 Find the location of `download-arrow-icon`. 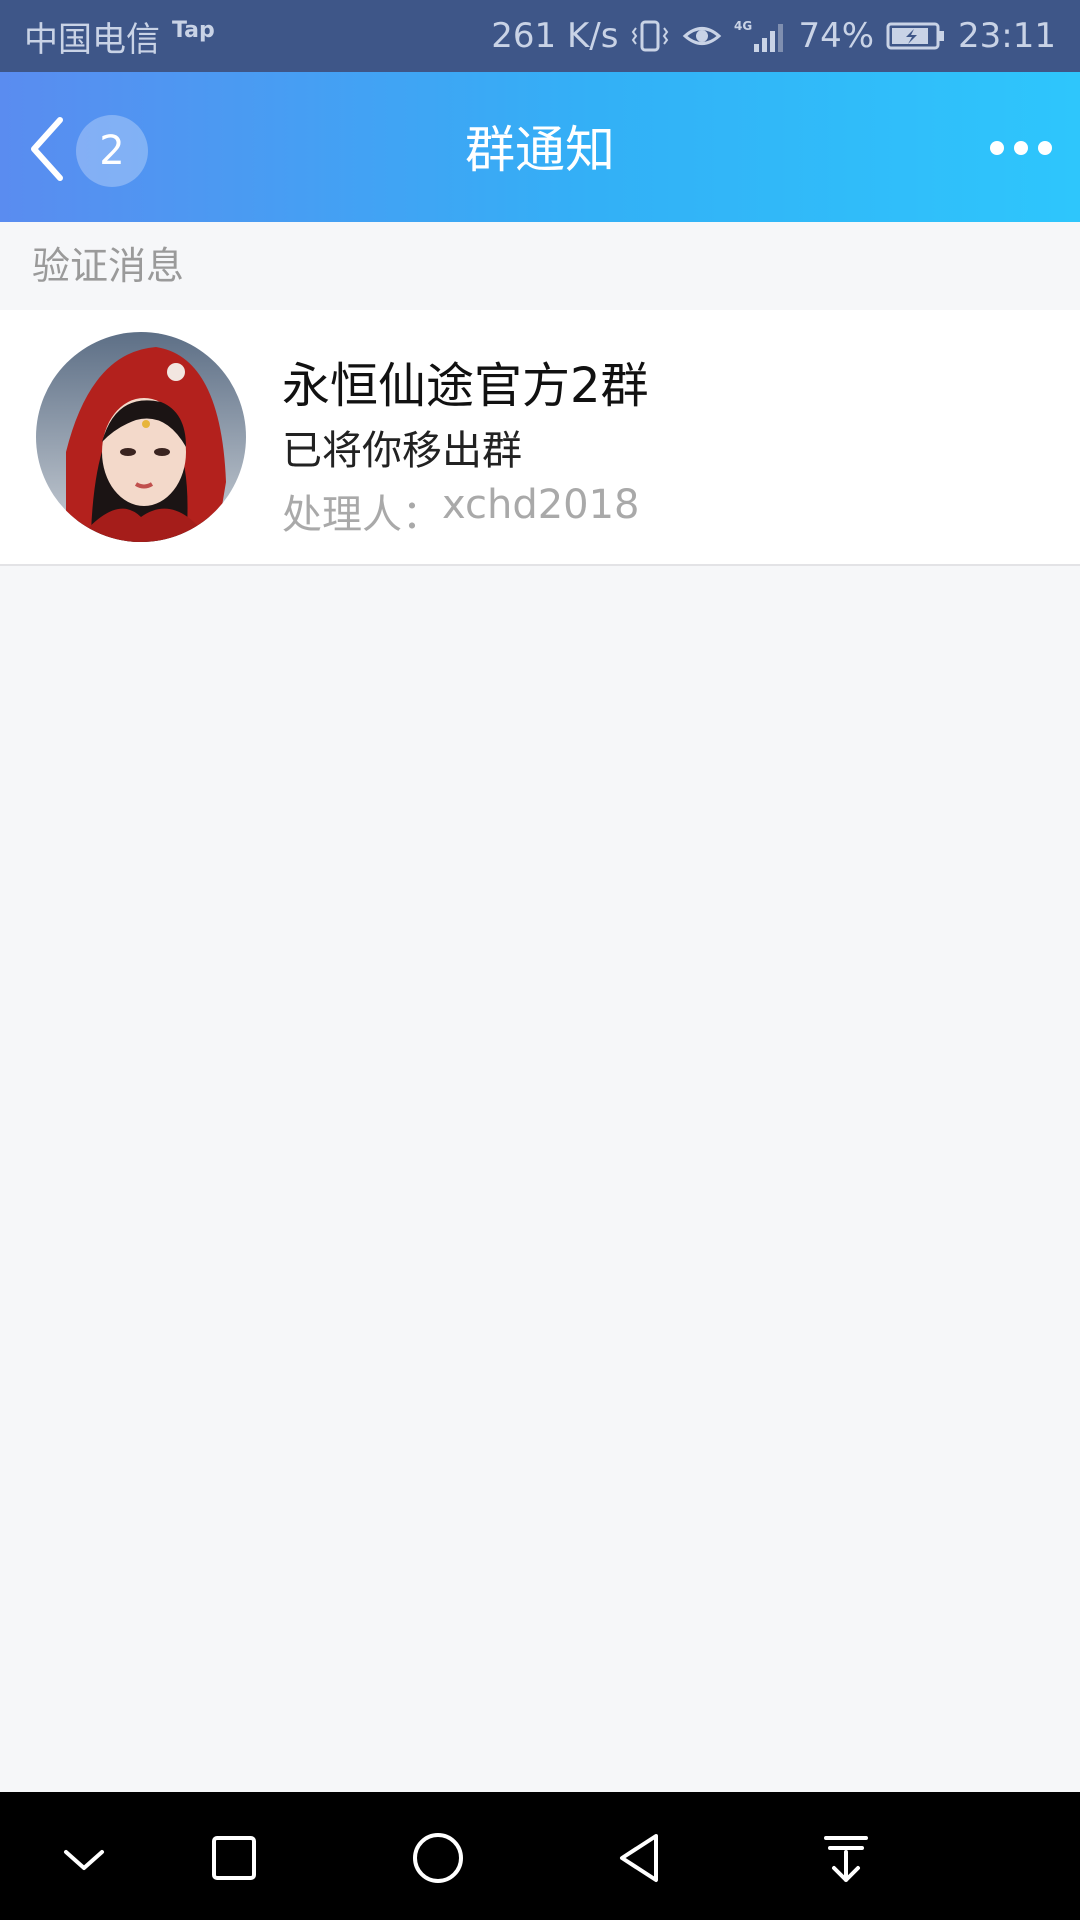

download-arrow-icon is located at coordinates (846, 1858).